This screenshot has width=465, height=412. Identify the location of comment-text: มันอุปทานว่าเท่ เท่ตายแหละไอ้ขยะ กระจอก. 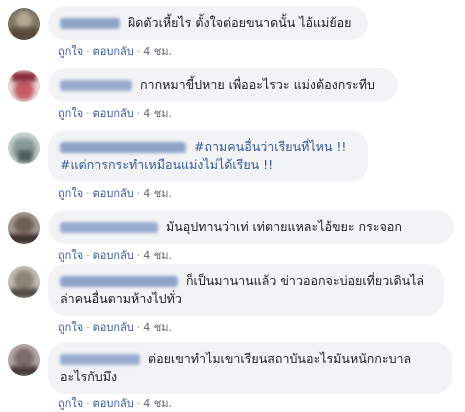
(283, 226).